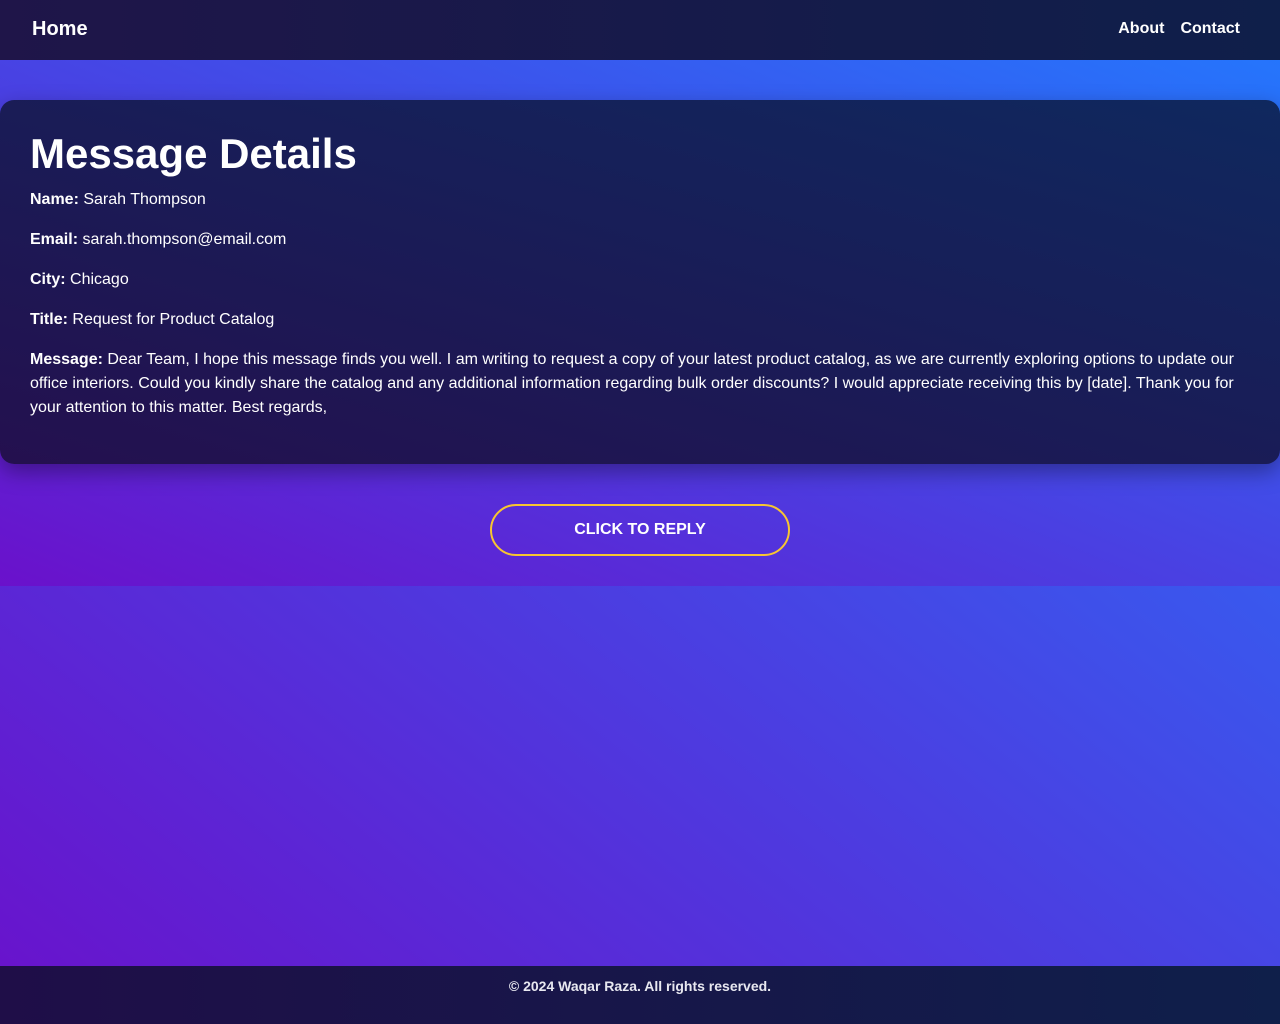 Image resolution: width=1280 pixels, height=1024 pixels. What do you see at coordinates (60, 29) in the screenshot?
I see `home-link: Home` at bounding box center [60, 29].